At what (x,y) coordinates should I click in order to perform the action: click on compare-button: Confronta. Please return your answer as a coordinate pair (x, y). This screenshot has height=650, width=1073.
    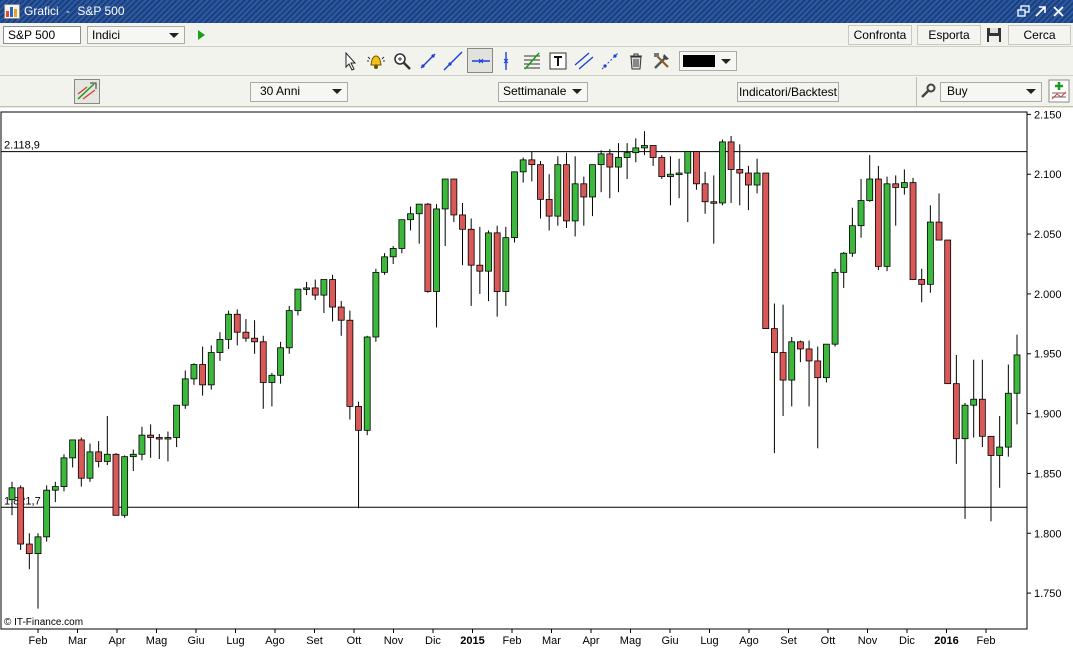
    Looking at the image, I should click on (880, 35).